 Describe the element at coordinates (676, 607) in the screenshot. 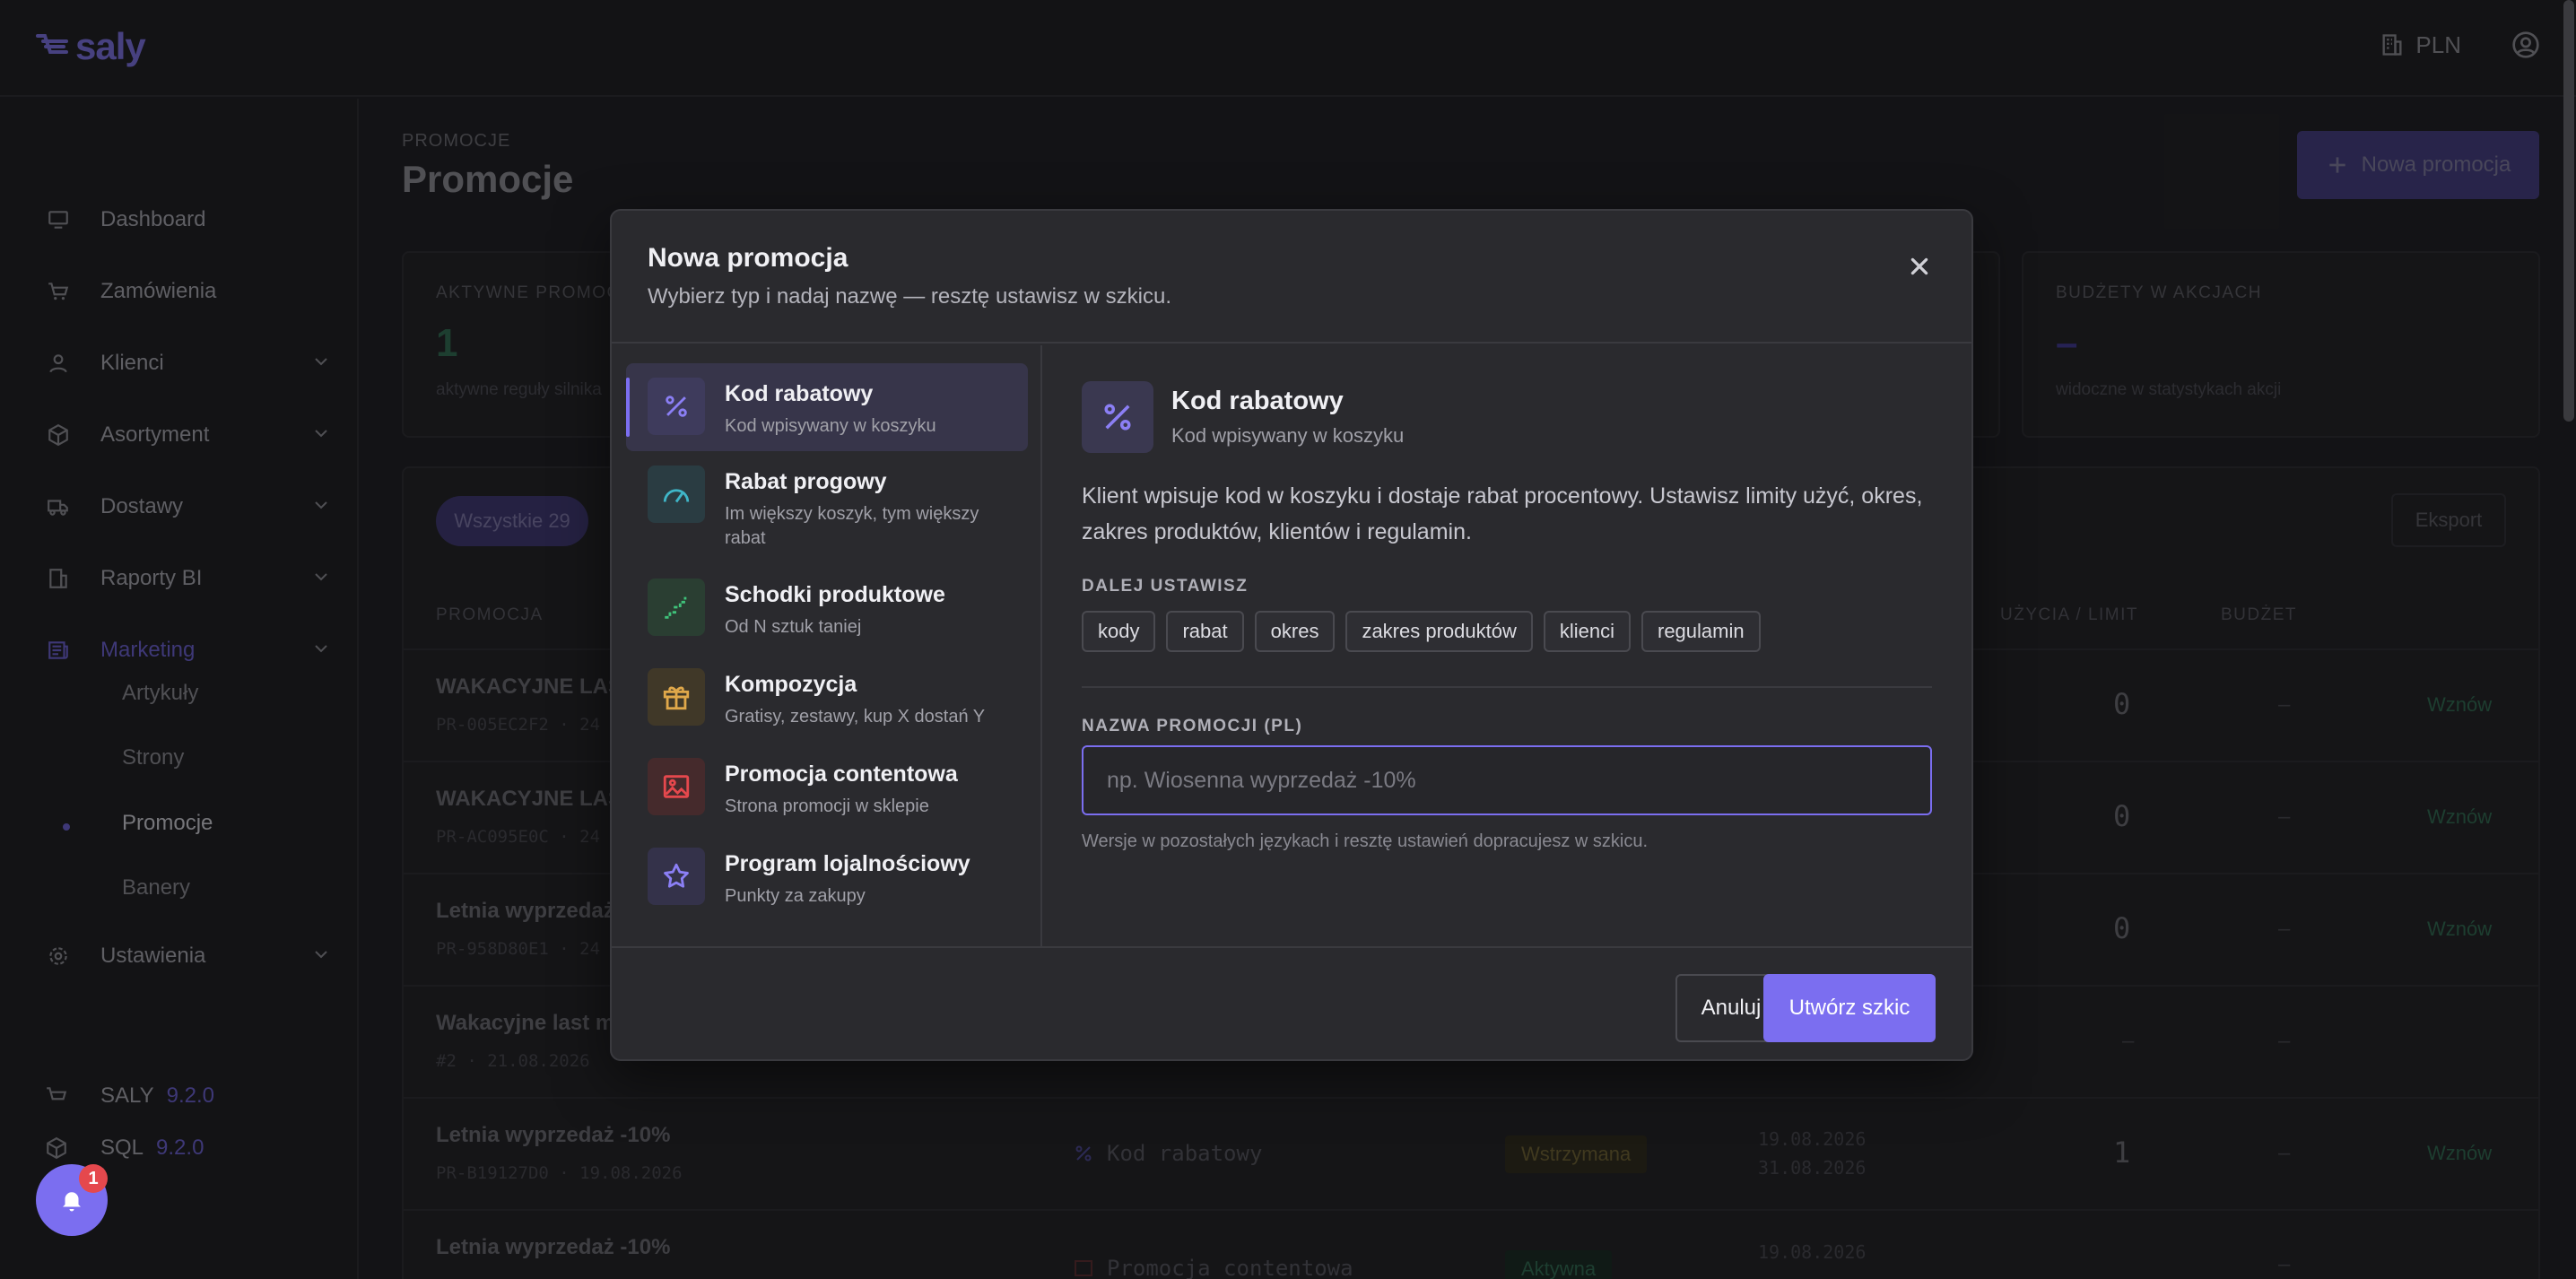

I see `stairs-icon` at that location.